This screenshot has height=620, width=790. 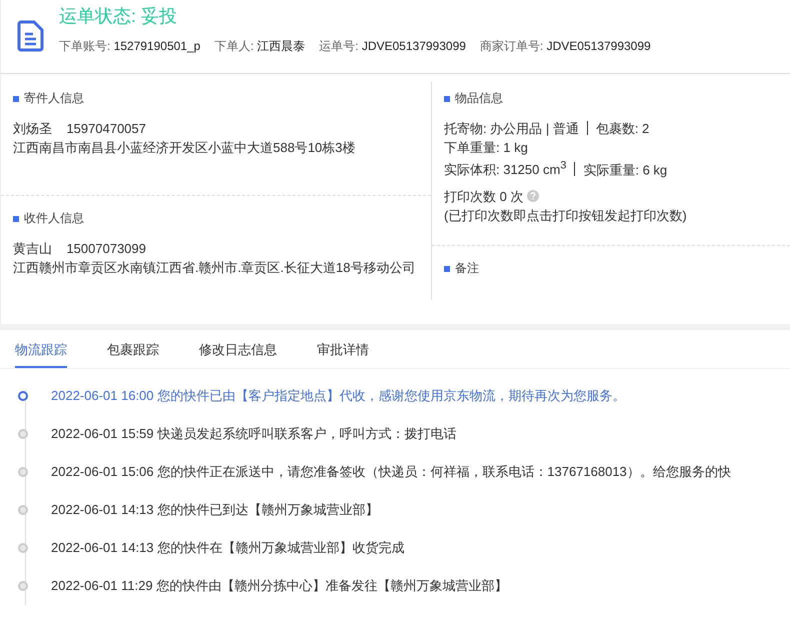 What do you see at coordinates (214, 510) in the screenshot?
I see `tracking-event-text: 2022-06-01 14:13 您的快件已到达【赣州万象城营业部】` at bounding box center [214, 510].